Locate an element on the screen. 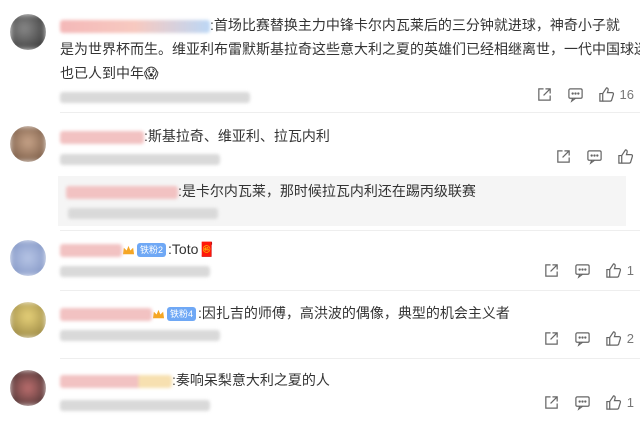 This screenshot has width=640, height=422. reply-timestamp is located at coordinates (143, 213).